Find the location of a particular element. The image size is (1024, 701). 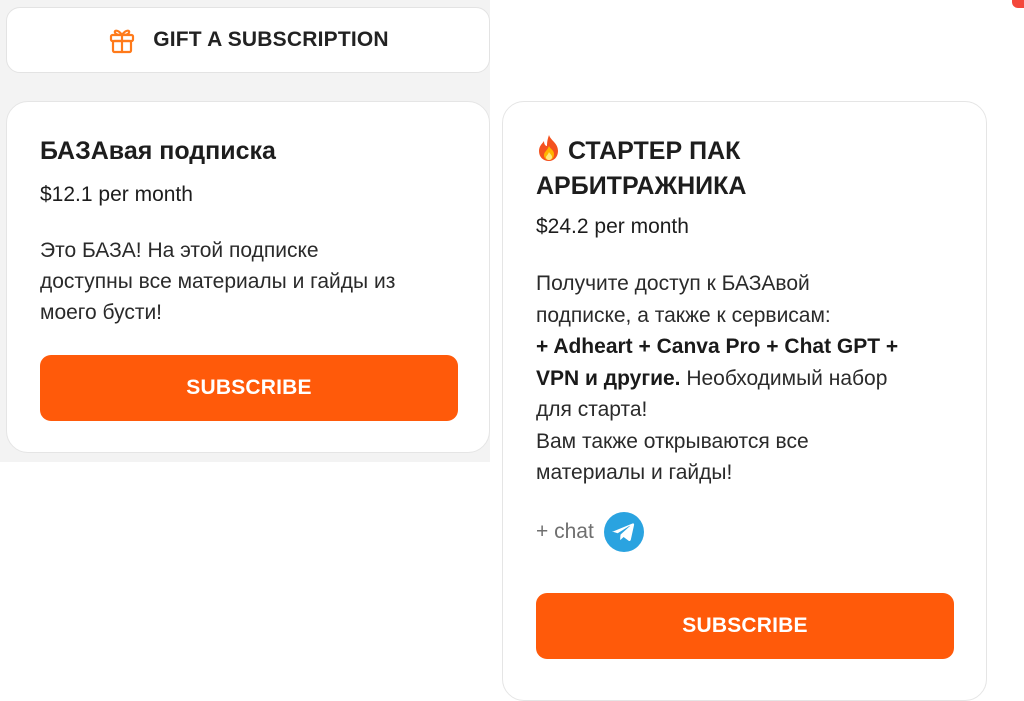

tier-description-services: + Adheart + Canva Pro + Chat GPT + is located at coordinates (717, 346).